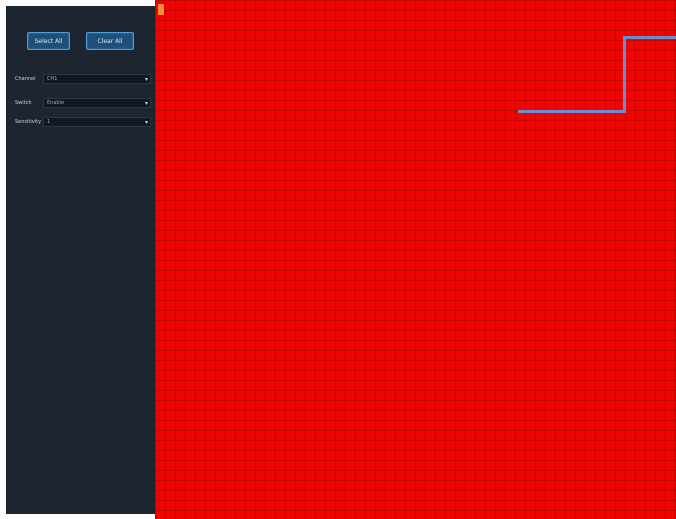 Image resolution: width=676 pixels, height=519 pixels. What do you see at coordinates (25, 79) in the screenshot?
I see `channel-label: Channel` at bounding box center [25, 79].